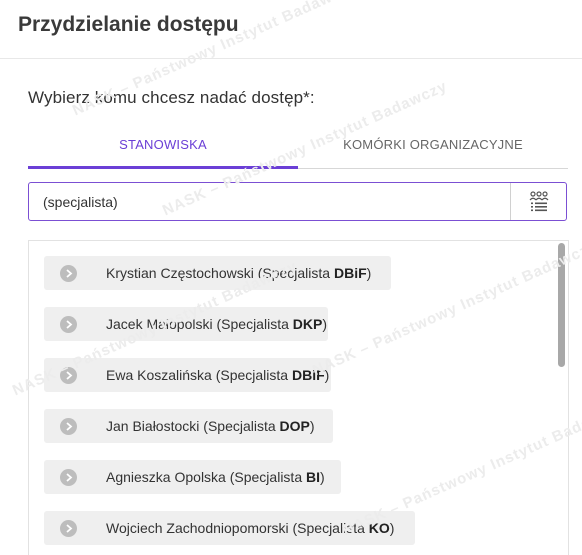  I want to click on list-item-label: Jan Białostocki (Specjalista DOP), so click(210, 426).